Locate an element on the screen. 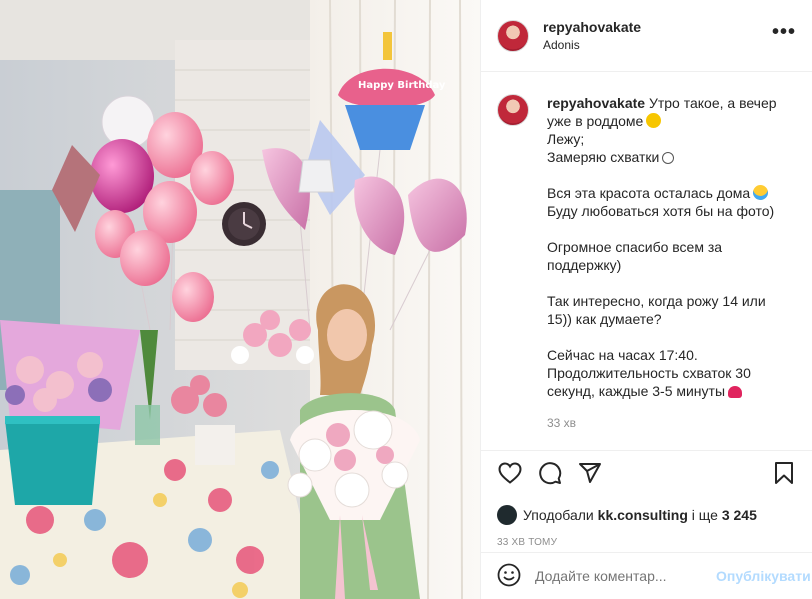  publish-button: Опублікувати is located at coordinates (763, 576).